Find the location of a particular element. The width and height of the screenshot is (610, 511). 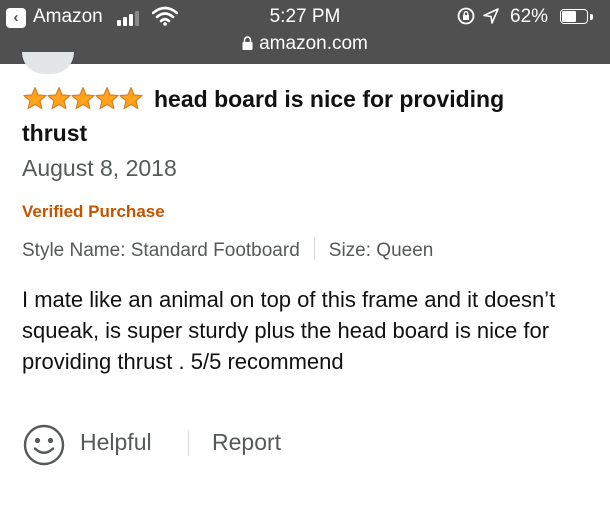

status-bar: ‹ Amazon 5:27 PM 62% is located at coordinates (305, 18).